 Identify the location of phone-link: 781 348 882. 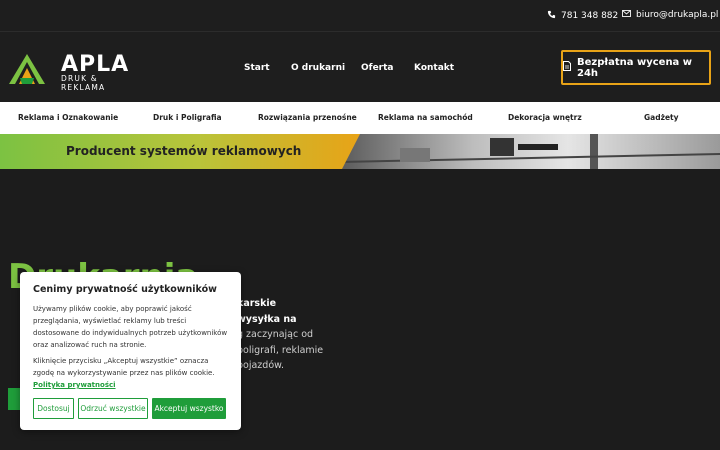
(582, 16).